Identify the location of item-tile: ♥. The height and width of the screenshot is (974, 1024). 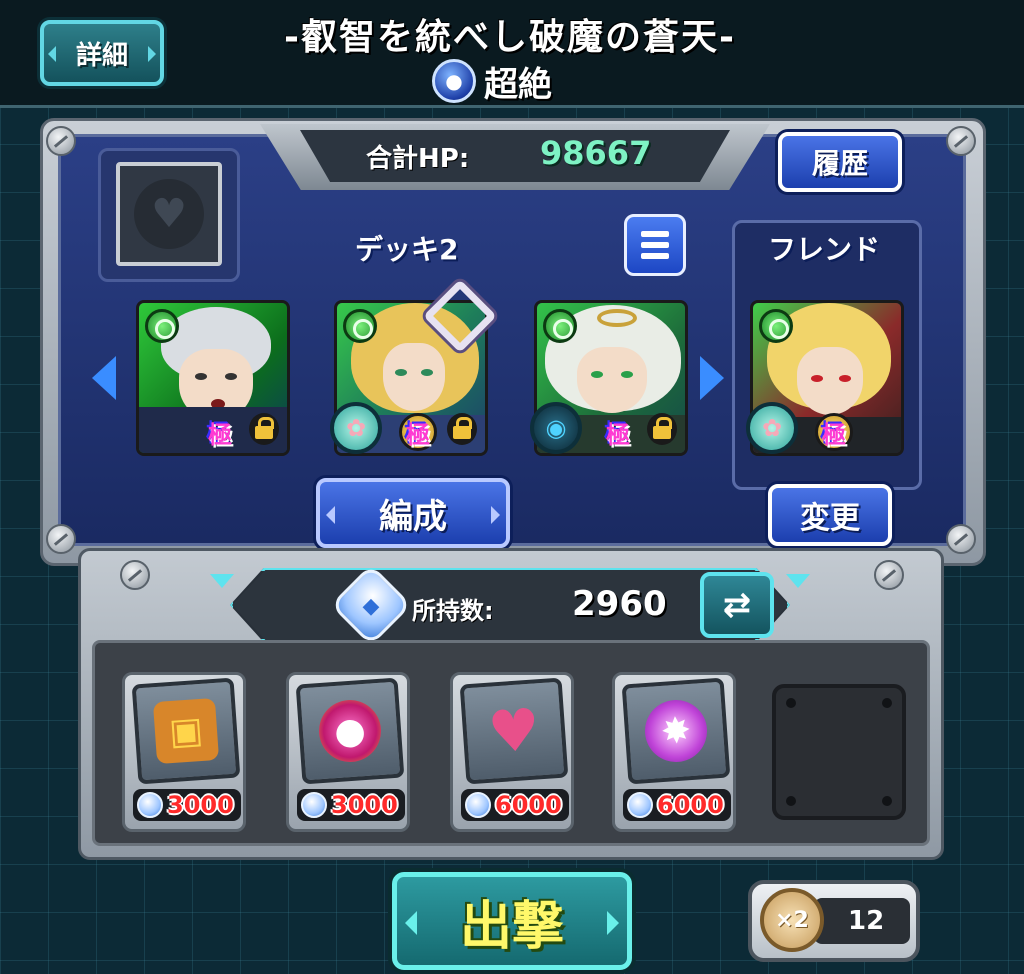
(514, 731).